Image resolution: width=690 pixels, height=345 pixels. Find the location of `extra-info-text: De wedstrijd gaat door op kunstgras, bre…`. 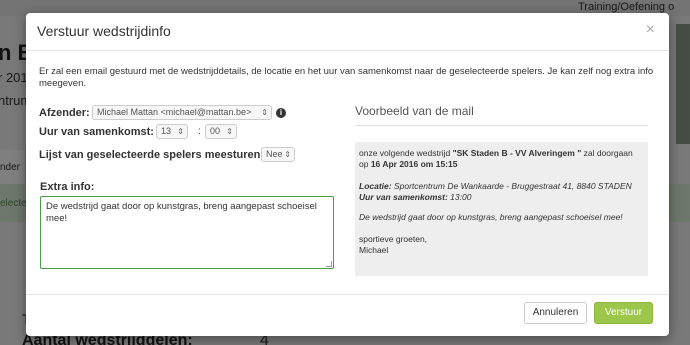

extra-info-text: De wedstrijd gaat door op kunstgras, bre… is located at coordinates (181, 212).